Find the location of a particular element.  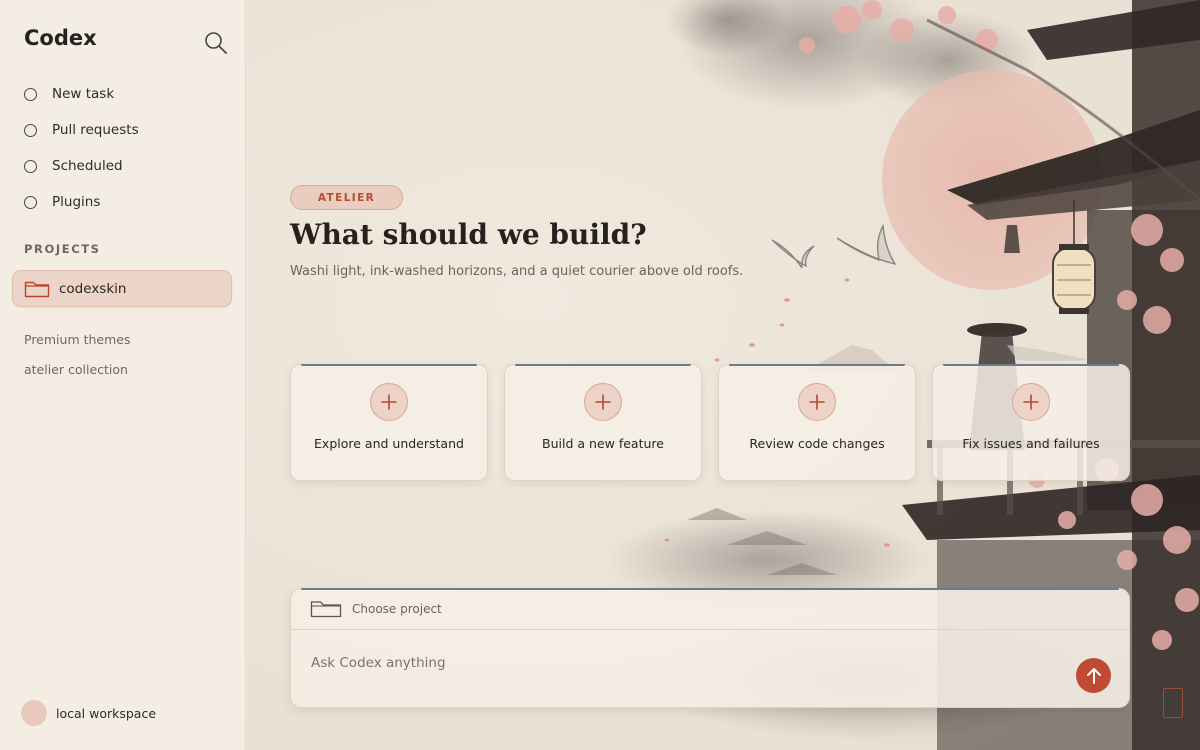

project-item-codexskin: codexskin is located at coordinates (122, 288).